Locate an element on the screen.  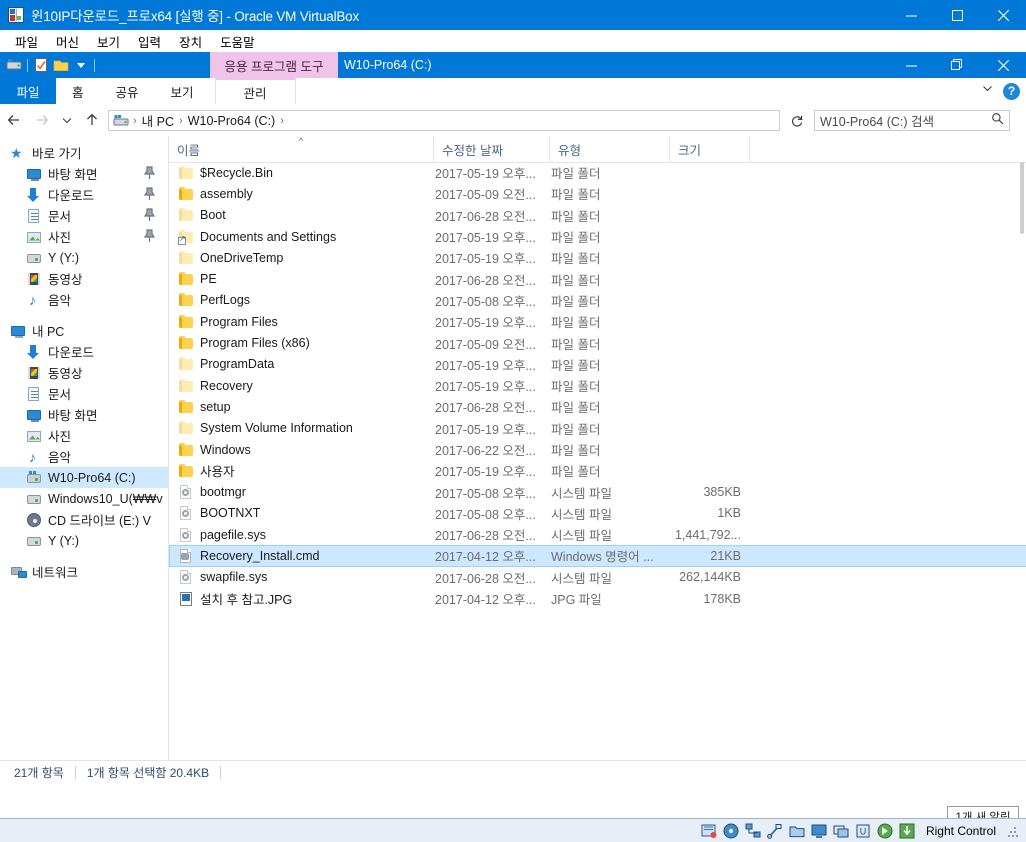
maximize-icon is located at coordinates (957, 15).